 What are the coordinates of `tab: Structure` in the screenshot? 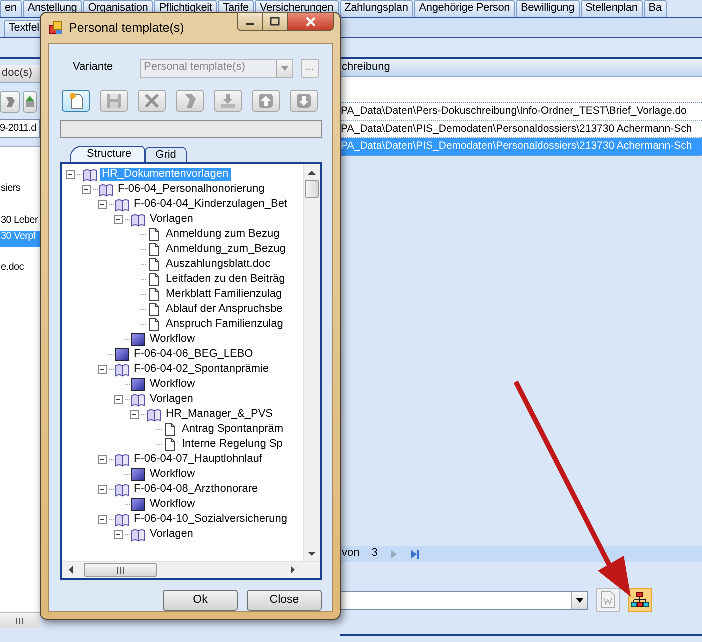 It's located at (107, 154).